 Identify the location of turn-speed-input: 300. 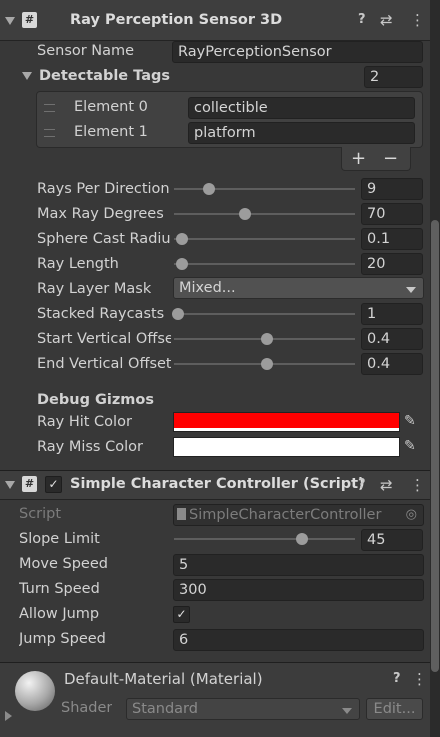
(298, 590).